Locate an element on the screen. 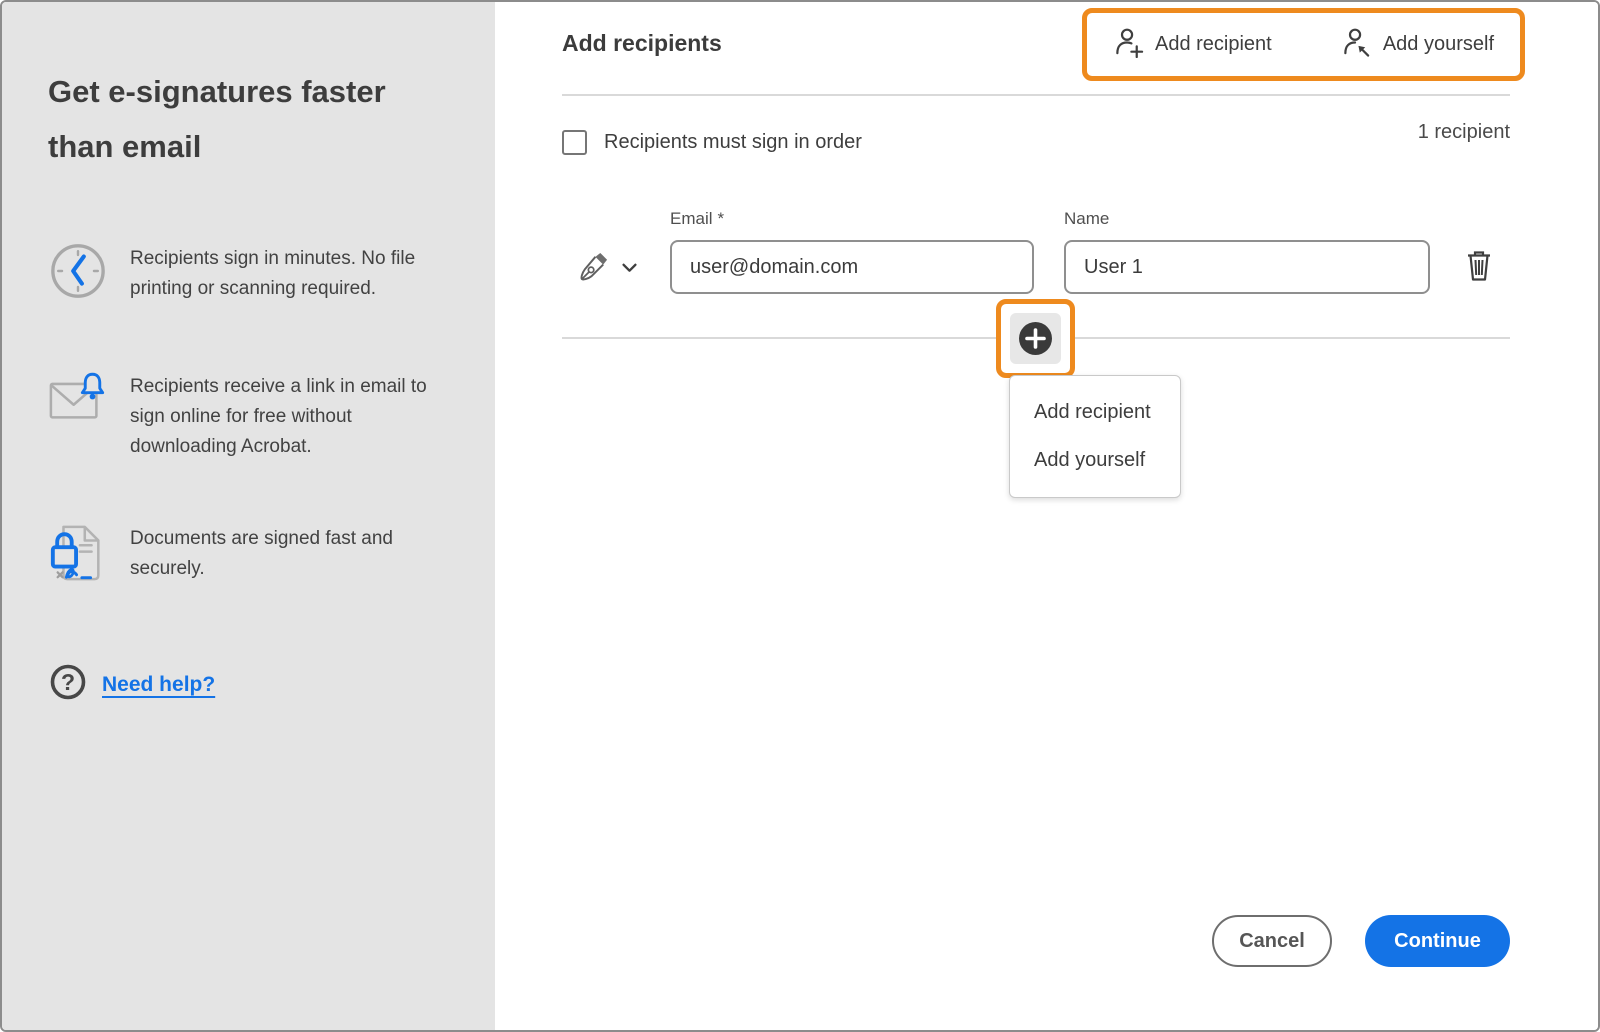 This screenshot has width=1600, height=1032. add-recipient-button: Add recipient is located at coordinates (1192, 45).